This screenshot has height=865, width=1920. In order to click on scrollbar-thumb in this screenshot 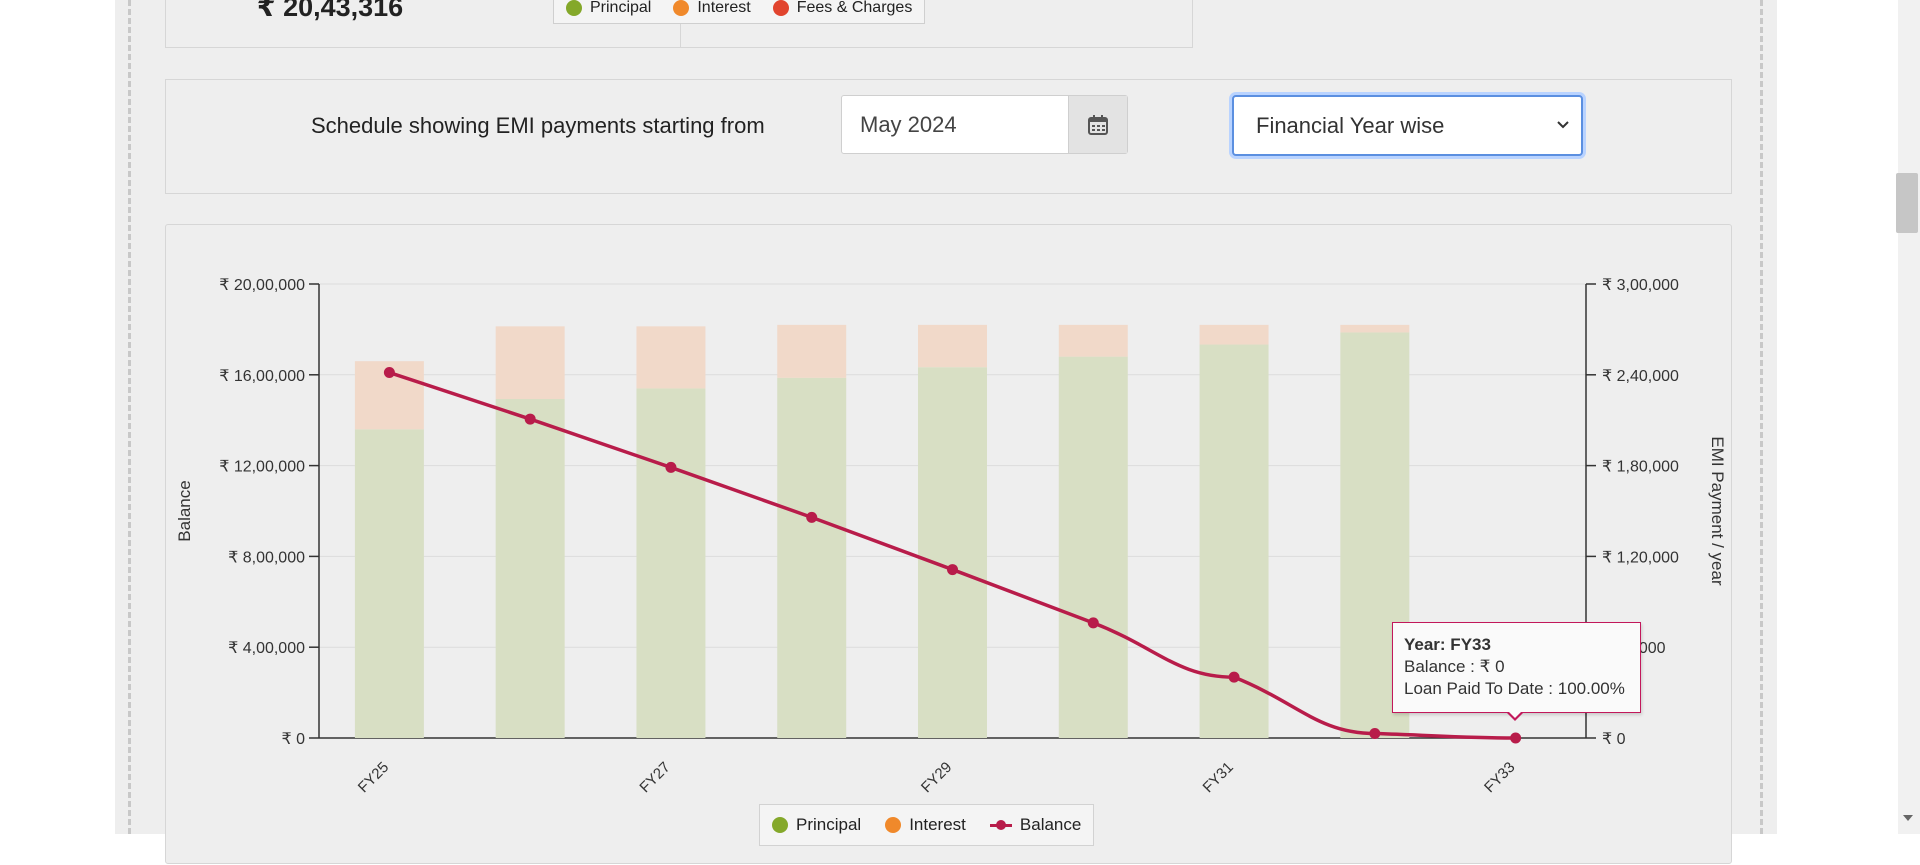, I will do `click(1907, 203)`.